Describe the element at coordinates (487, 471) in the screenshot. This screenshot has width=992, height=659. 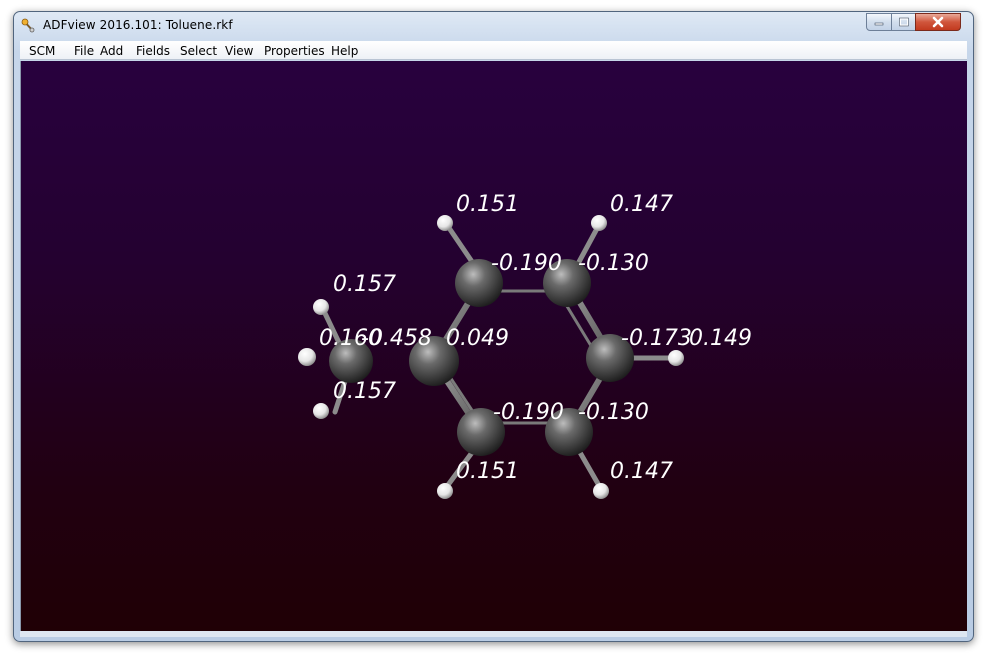
I see `charge-label-h8: 0.151` at that location.